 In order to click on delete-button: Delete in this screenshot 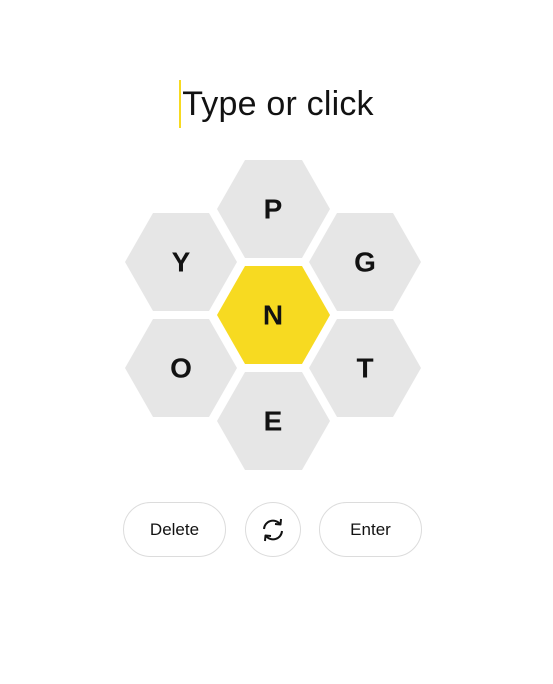, I will do `click(174, 529)`.